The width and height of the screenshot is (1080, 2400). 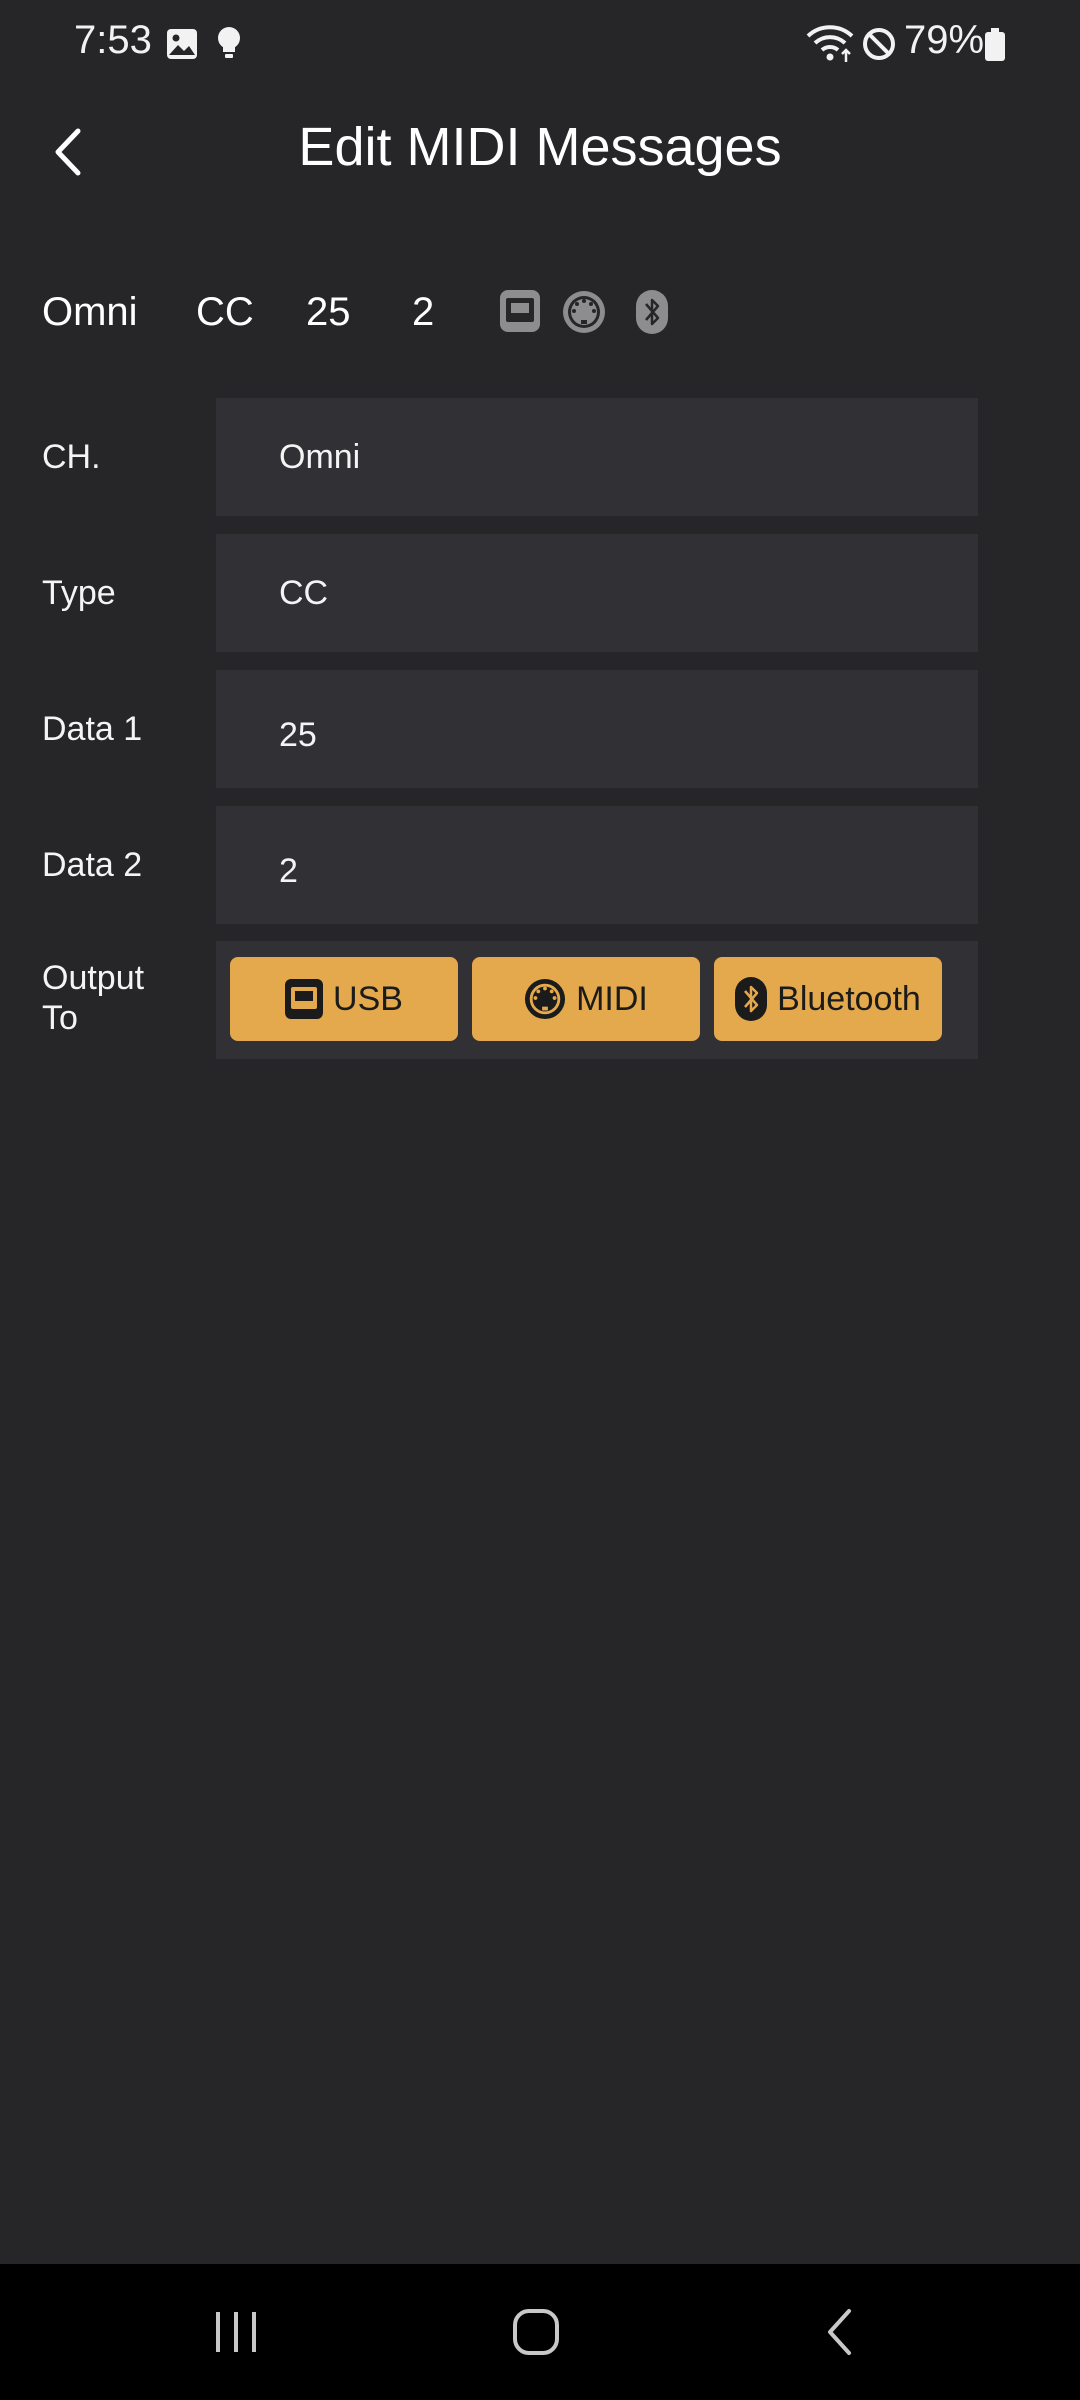 What do you see at coordinates (304, 593) in the screenshot?
I see `type-value: CC` at bounding box center [304, 593].